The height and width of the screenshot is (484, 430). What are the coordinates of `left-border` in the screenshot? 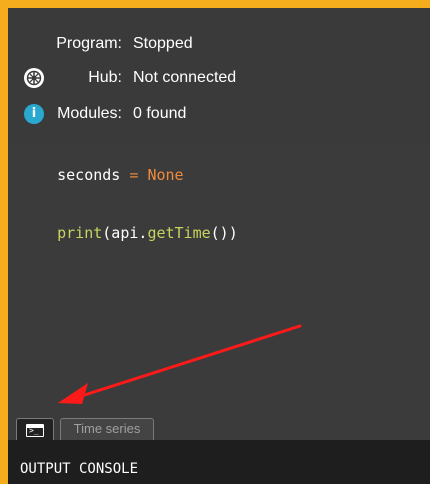 It's located at (4, 242).